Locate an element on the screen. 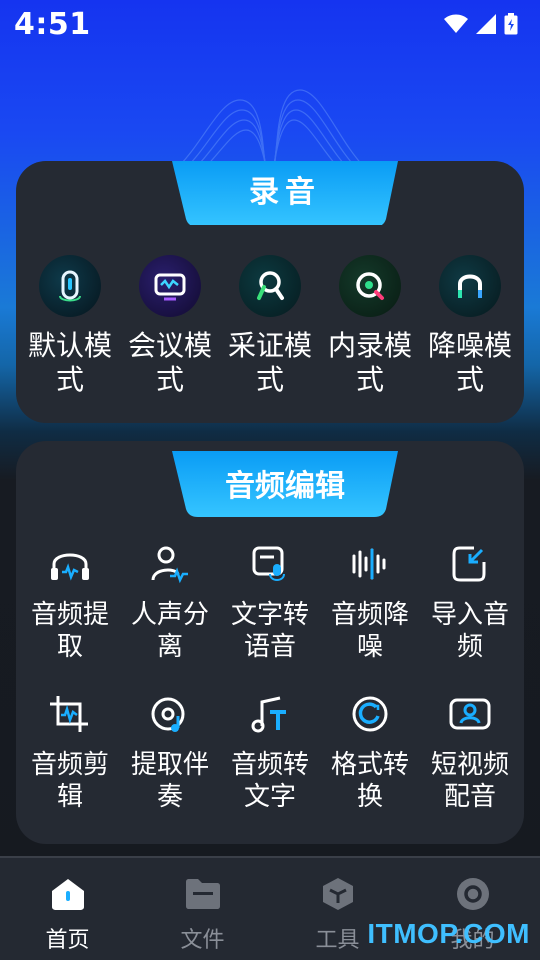  tool-label: 音频降噪 is located at coordinates (369, 631).